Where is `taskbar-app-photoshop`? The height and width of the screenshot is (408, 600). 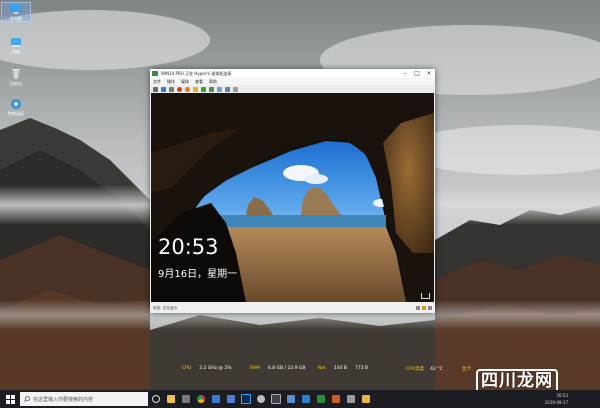
taskbar-app-photoshop is located at coordinates (245, 399).